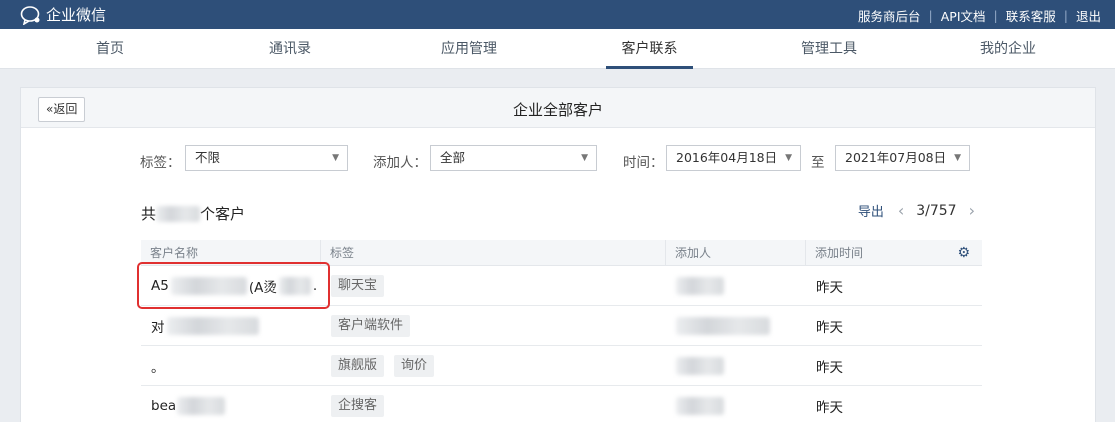 The height and width of the screenshot is (422, 1115). What do you see at coordinates (829, 49) in the screenshot?
I see `tab-management-tools: 管理工具` at bounding box center [829, 49].